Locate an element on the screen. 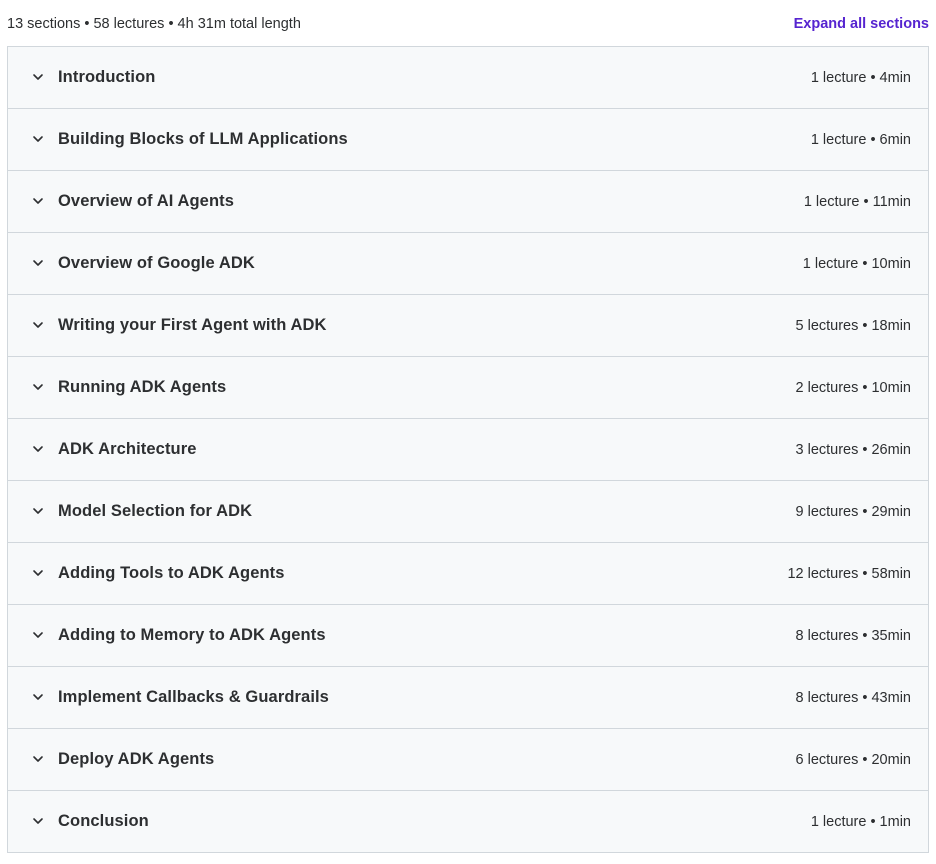 The width and height of the screenshot is (936, 864). section-lecture-info: 6 lectures • 20min is located at coordinates (853, 759).